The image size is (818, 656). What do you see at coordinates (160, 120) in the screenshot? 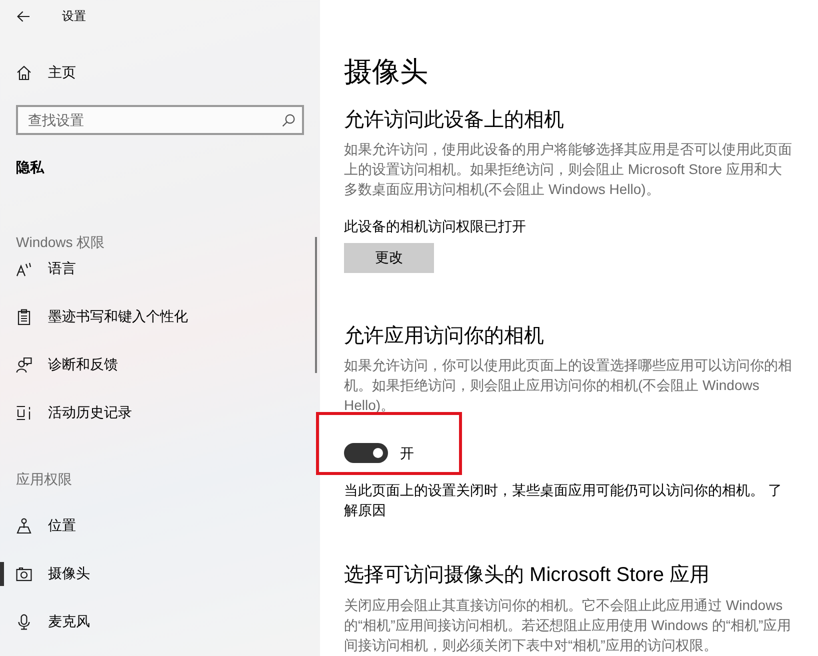
I see `search-field: 查找设置` at bounding box center [160, 120].